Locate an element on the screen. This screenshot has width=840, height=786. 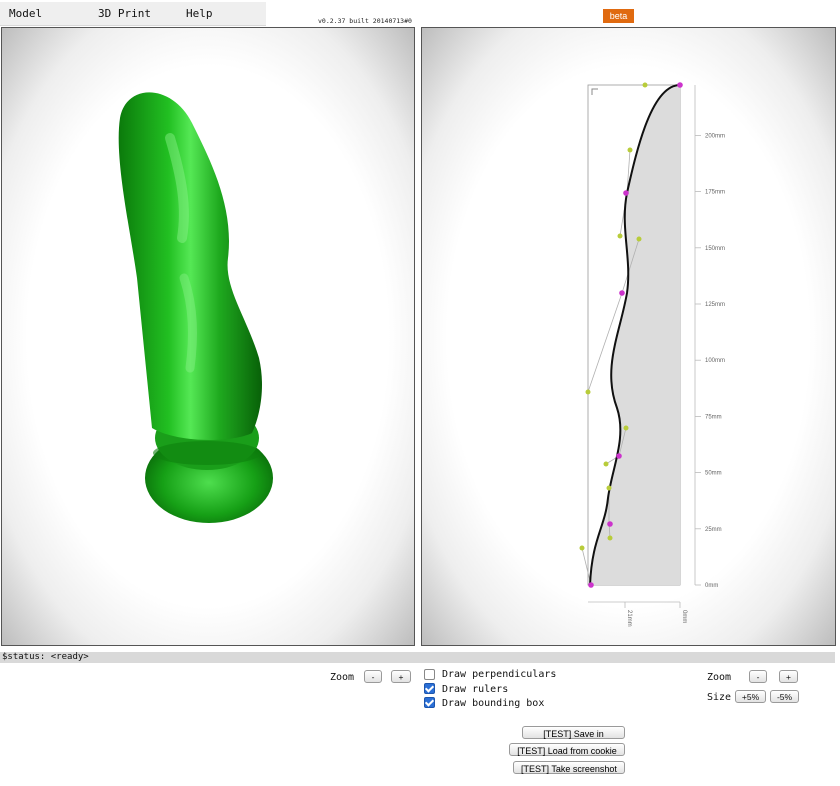
y-tick-label: 200mm is located at coordinates (715, 136).